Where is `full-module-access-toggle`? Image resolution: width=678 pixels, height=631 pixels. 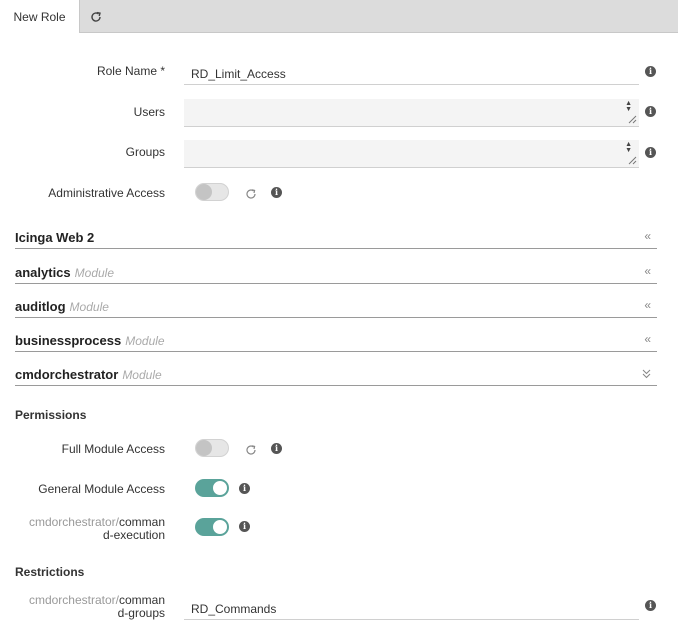
full-module-access-toggle is located at coordinates (212, 448).